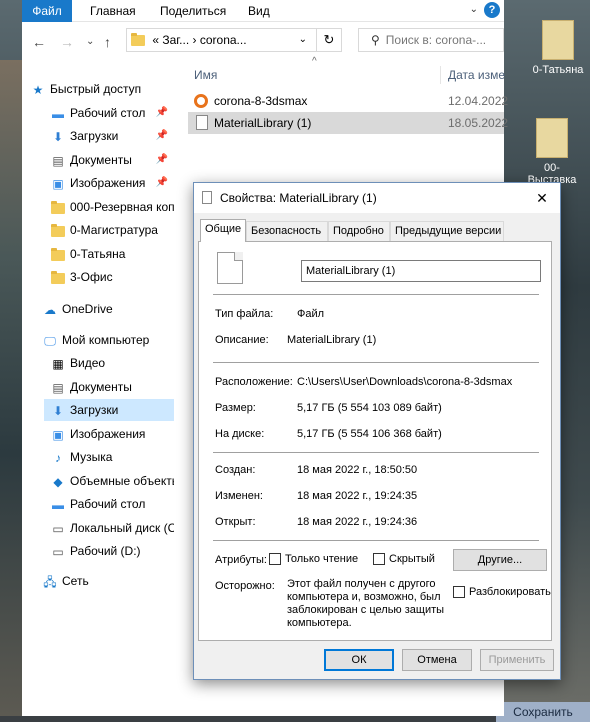 The image size is (590, 722). I want to click on refresh-icon: ↻, so click(329, 40).